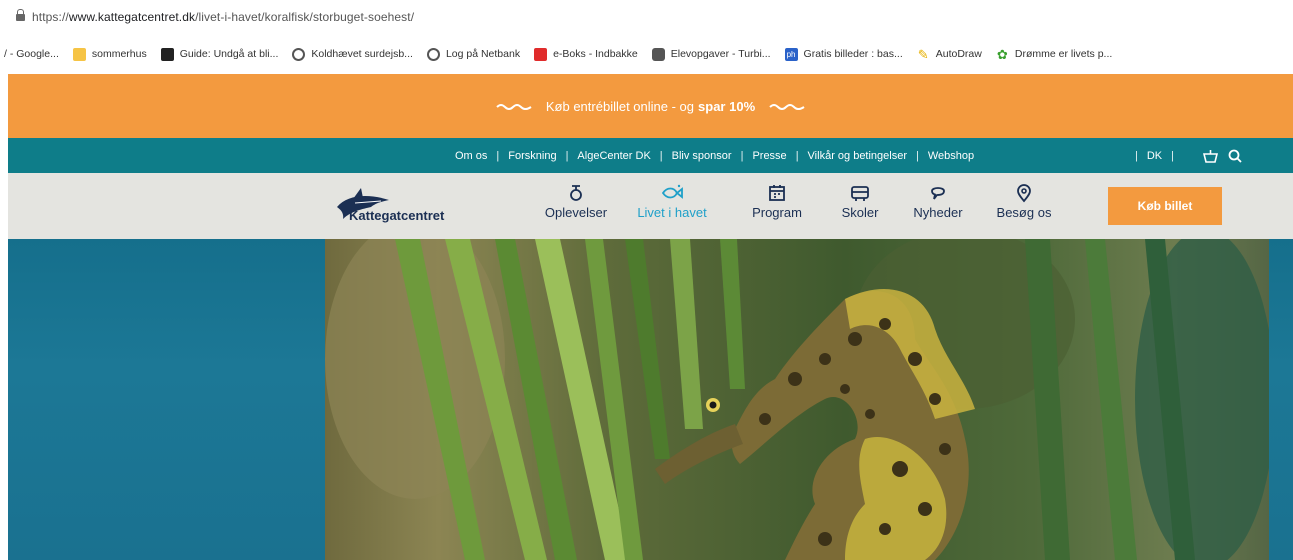  Describe the element at coordinates (777, 193) in the screenshot. I see `calendar-icon` at that location.